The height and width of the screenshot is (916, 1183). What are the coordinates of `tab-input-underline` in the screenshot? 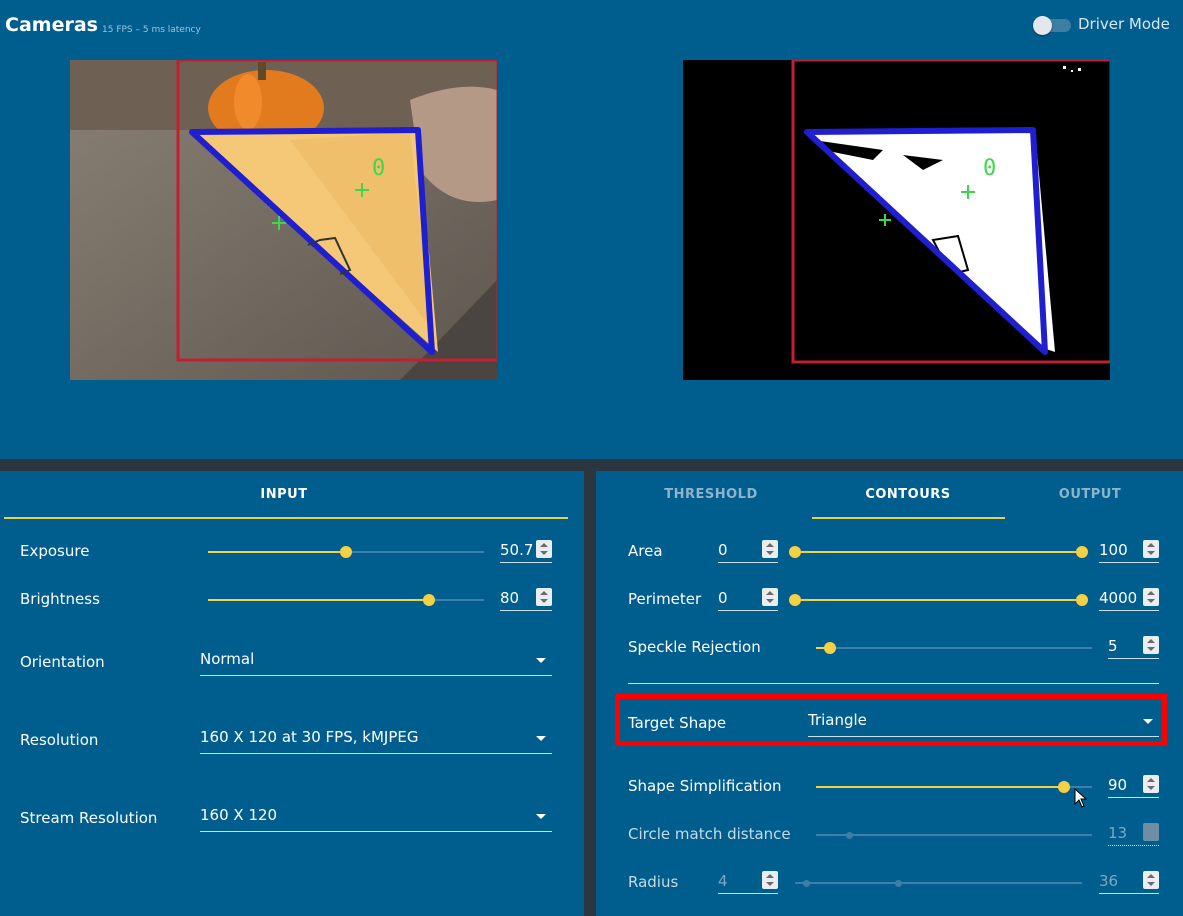 It's located at (286, 518).